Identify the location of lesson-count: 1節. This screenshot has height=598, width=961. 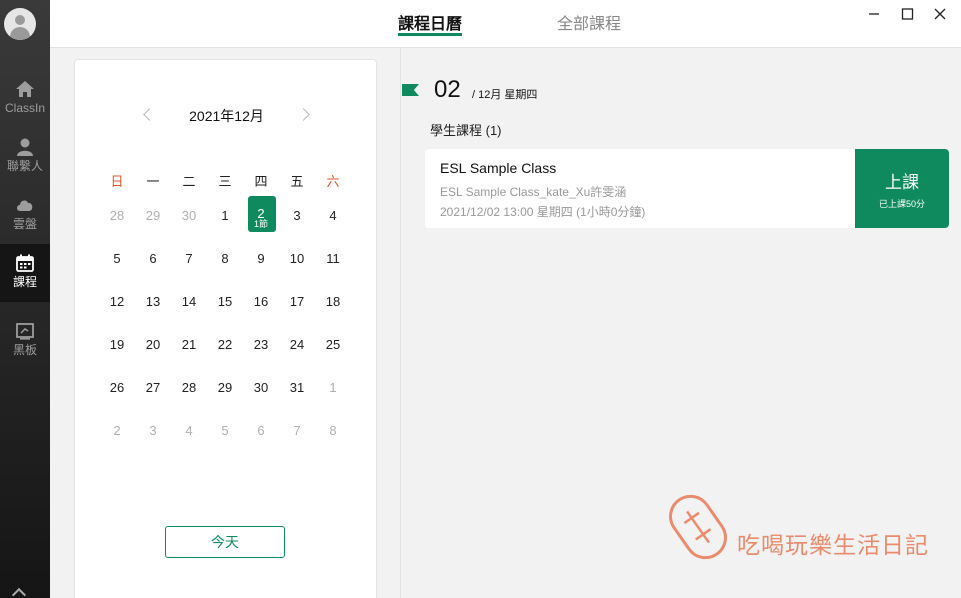
(260, 224).